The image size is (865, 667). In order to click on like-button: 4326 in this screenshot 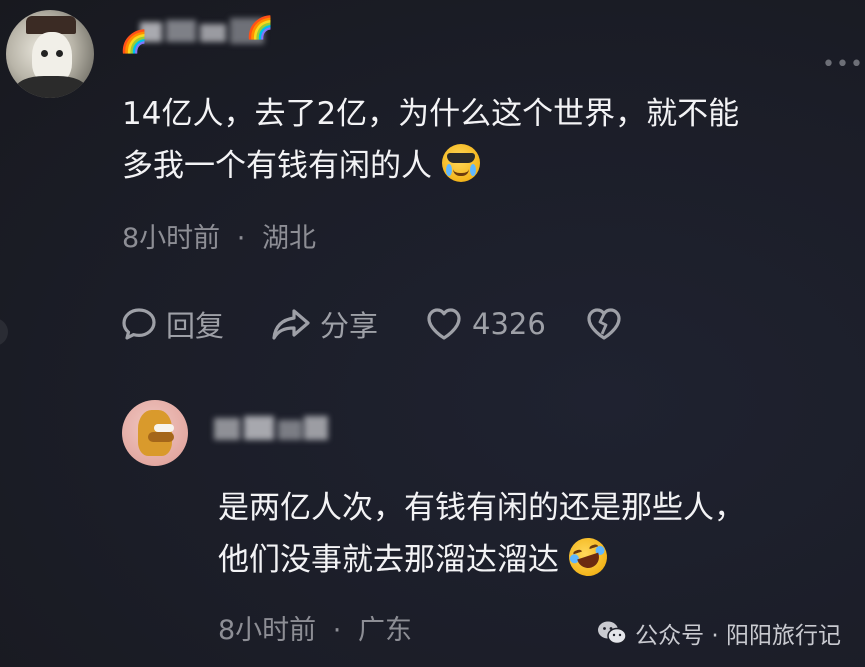, I will do `click(485, 324)`.